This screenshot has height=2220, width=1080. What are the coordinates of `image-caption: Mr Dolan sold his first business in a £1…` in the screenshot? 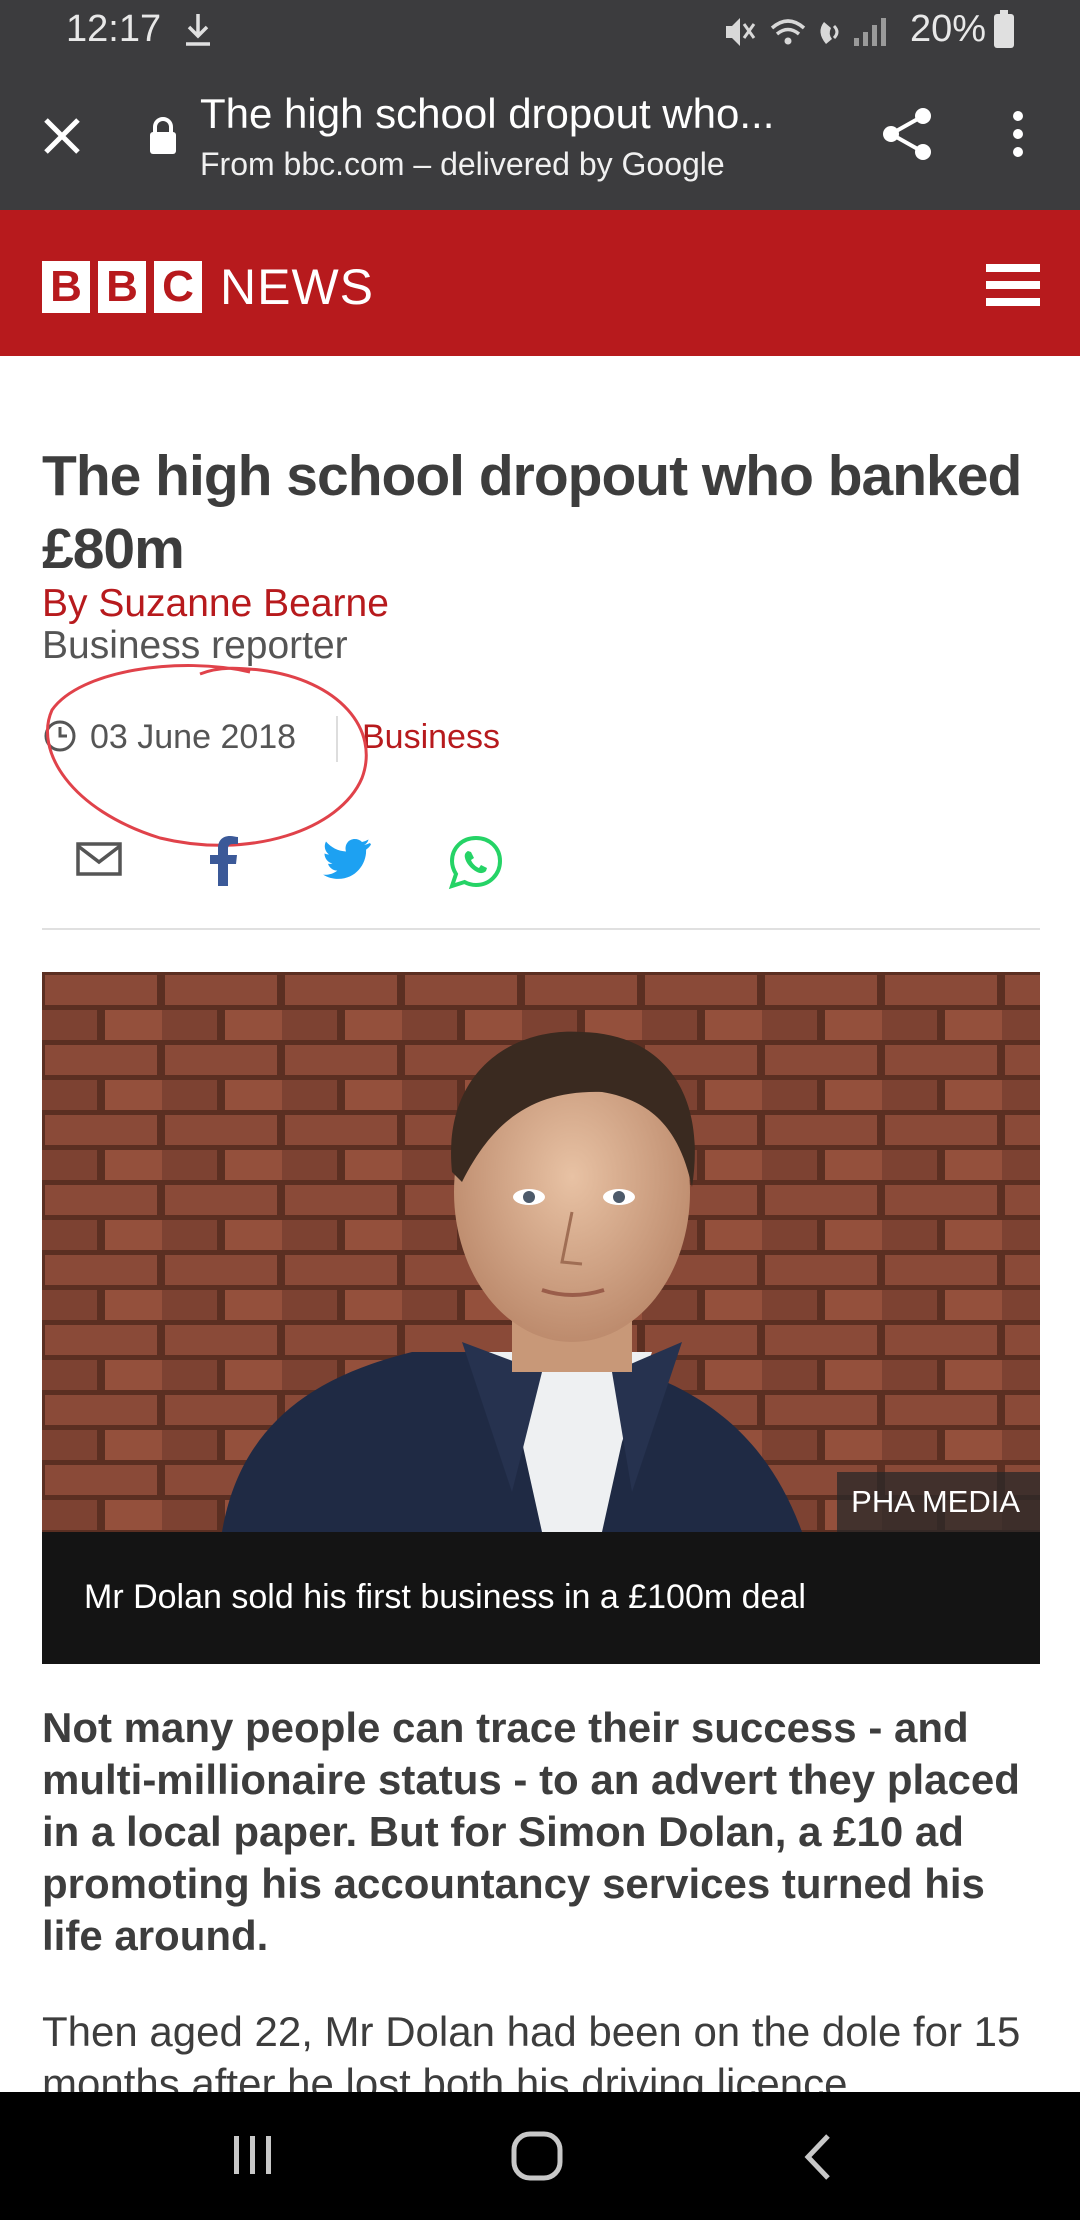 It's located at (445, 1597).